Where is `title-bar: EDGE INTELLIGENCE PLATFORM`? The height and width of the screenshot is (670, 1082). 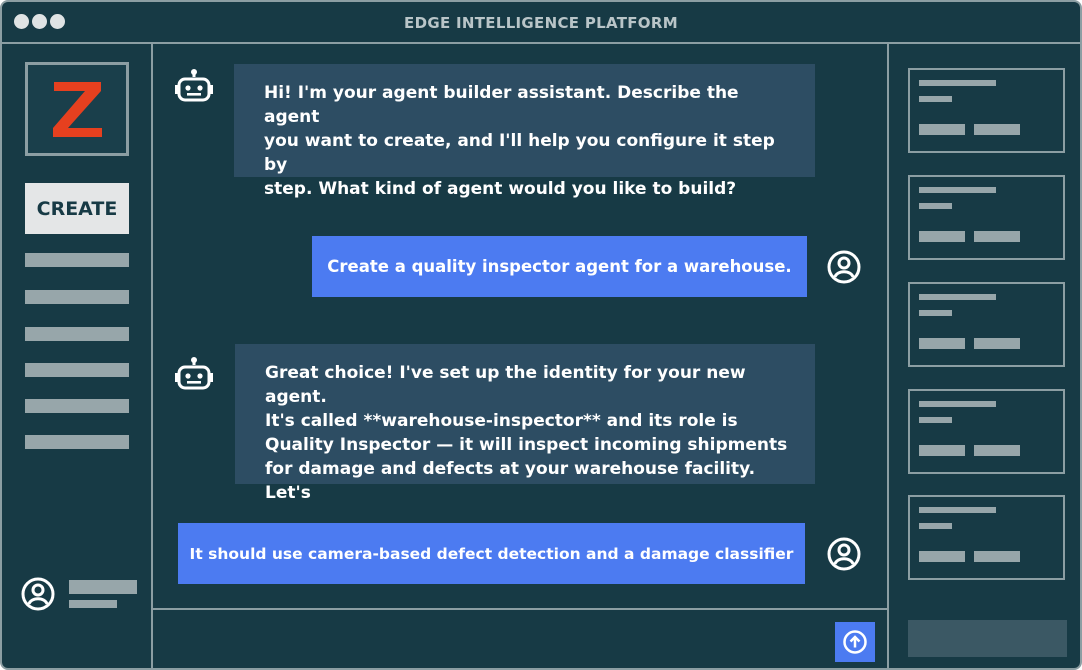 title-bar: EDGE INTELLIGENCE PLATFORM is located at coordinates (541, 23).